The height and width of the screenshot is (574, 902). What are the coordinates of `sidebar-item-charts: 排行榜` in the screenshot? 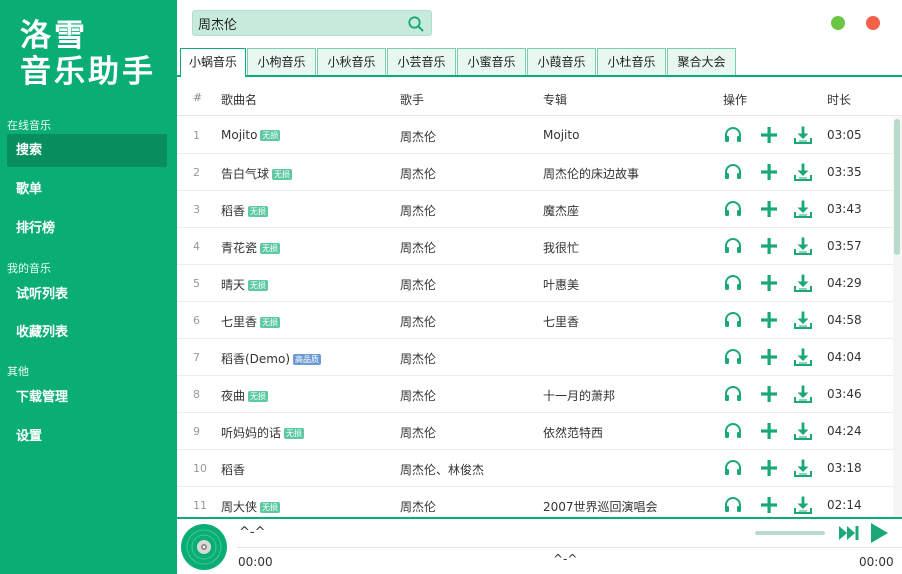 It's located at (87, 228).